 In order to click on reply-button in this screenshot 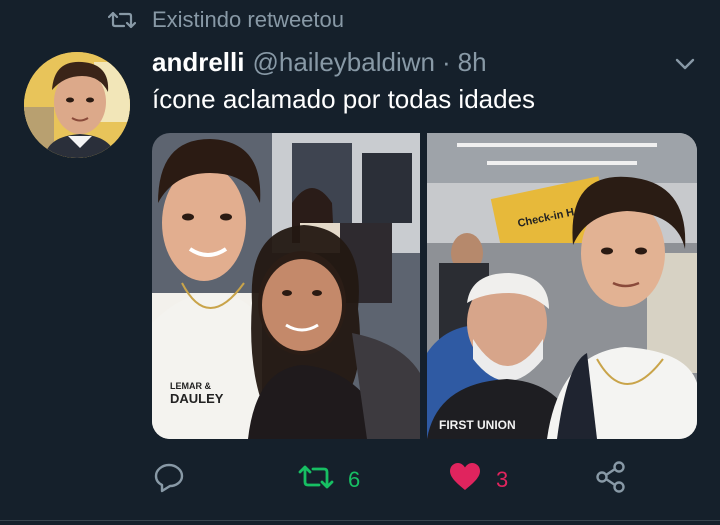, I will do `click(169, 480)`.